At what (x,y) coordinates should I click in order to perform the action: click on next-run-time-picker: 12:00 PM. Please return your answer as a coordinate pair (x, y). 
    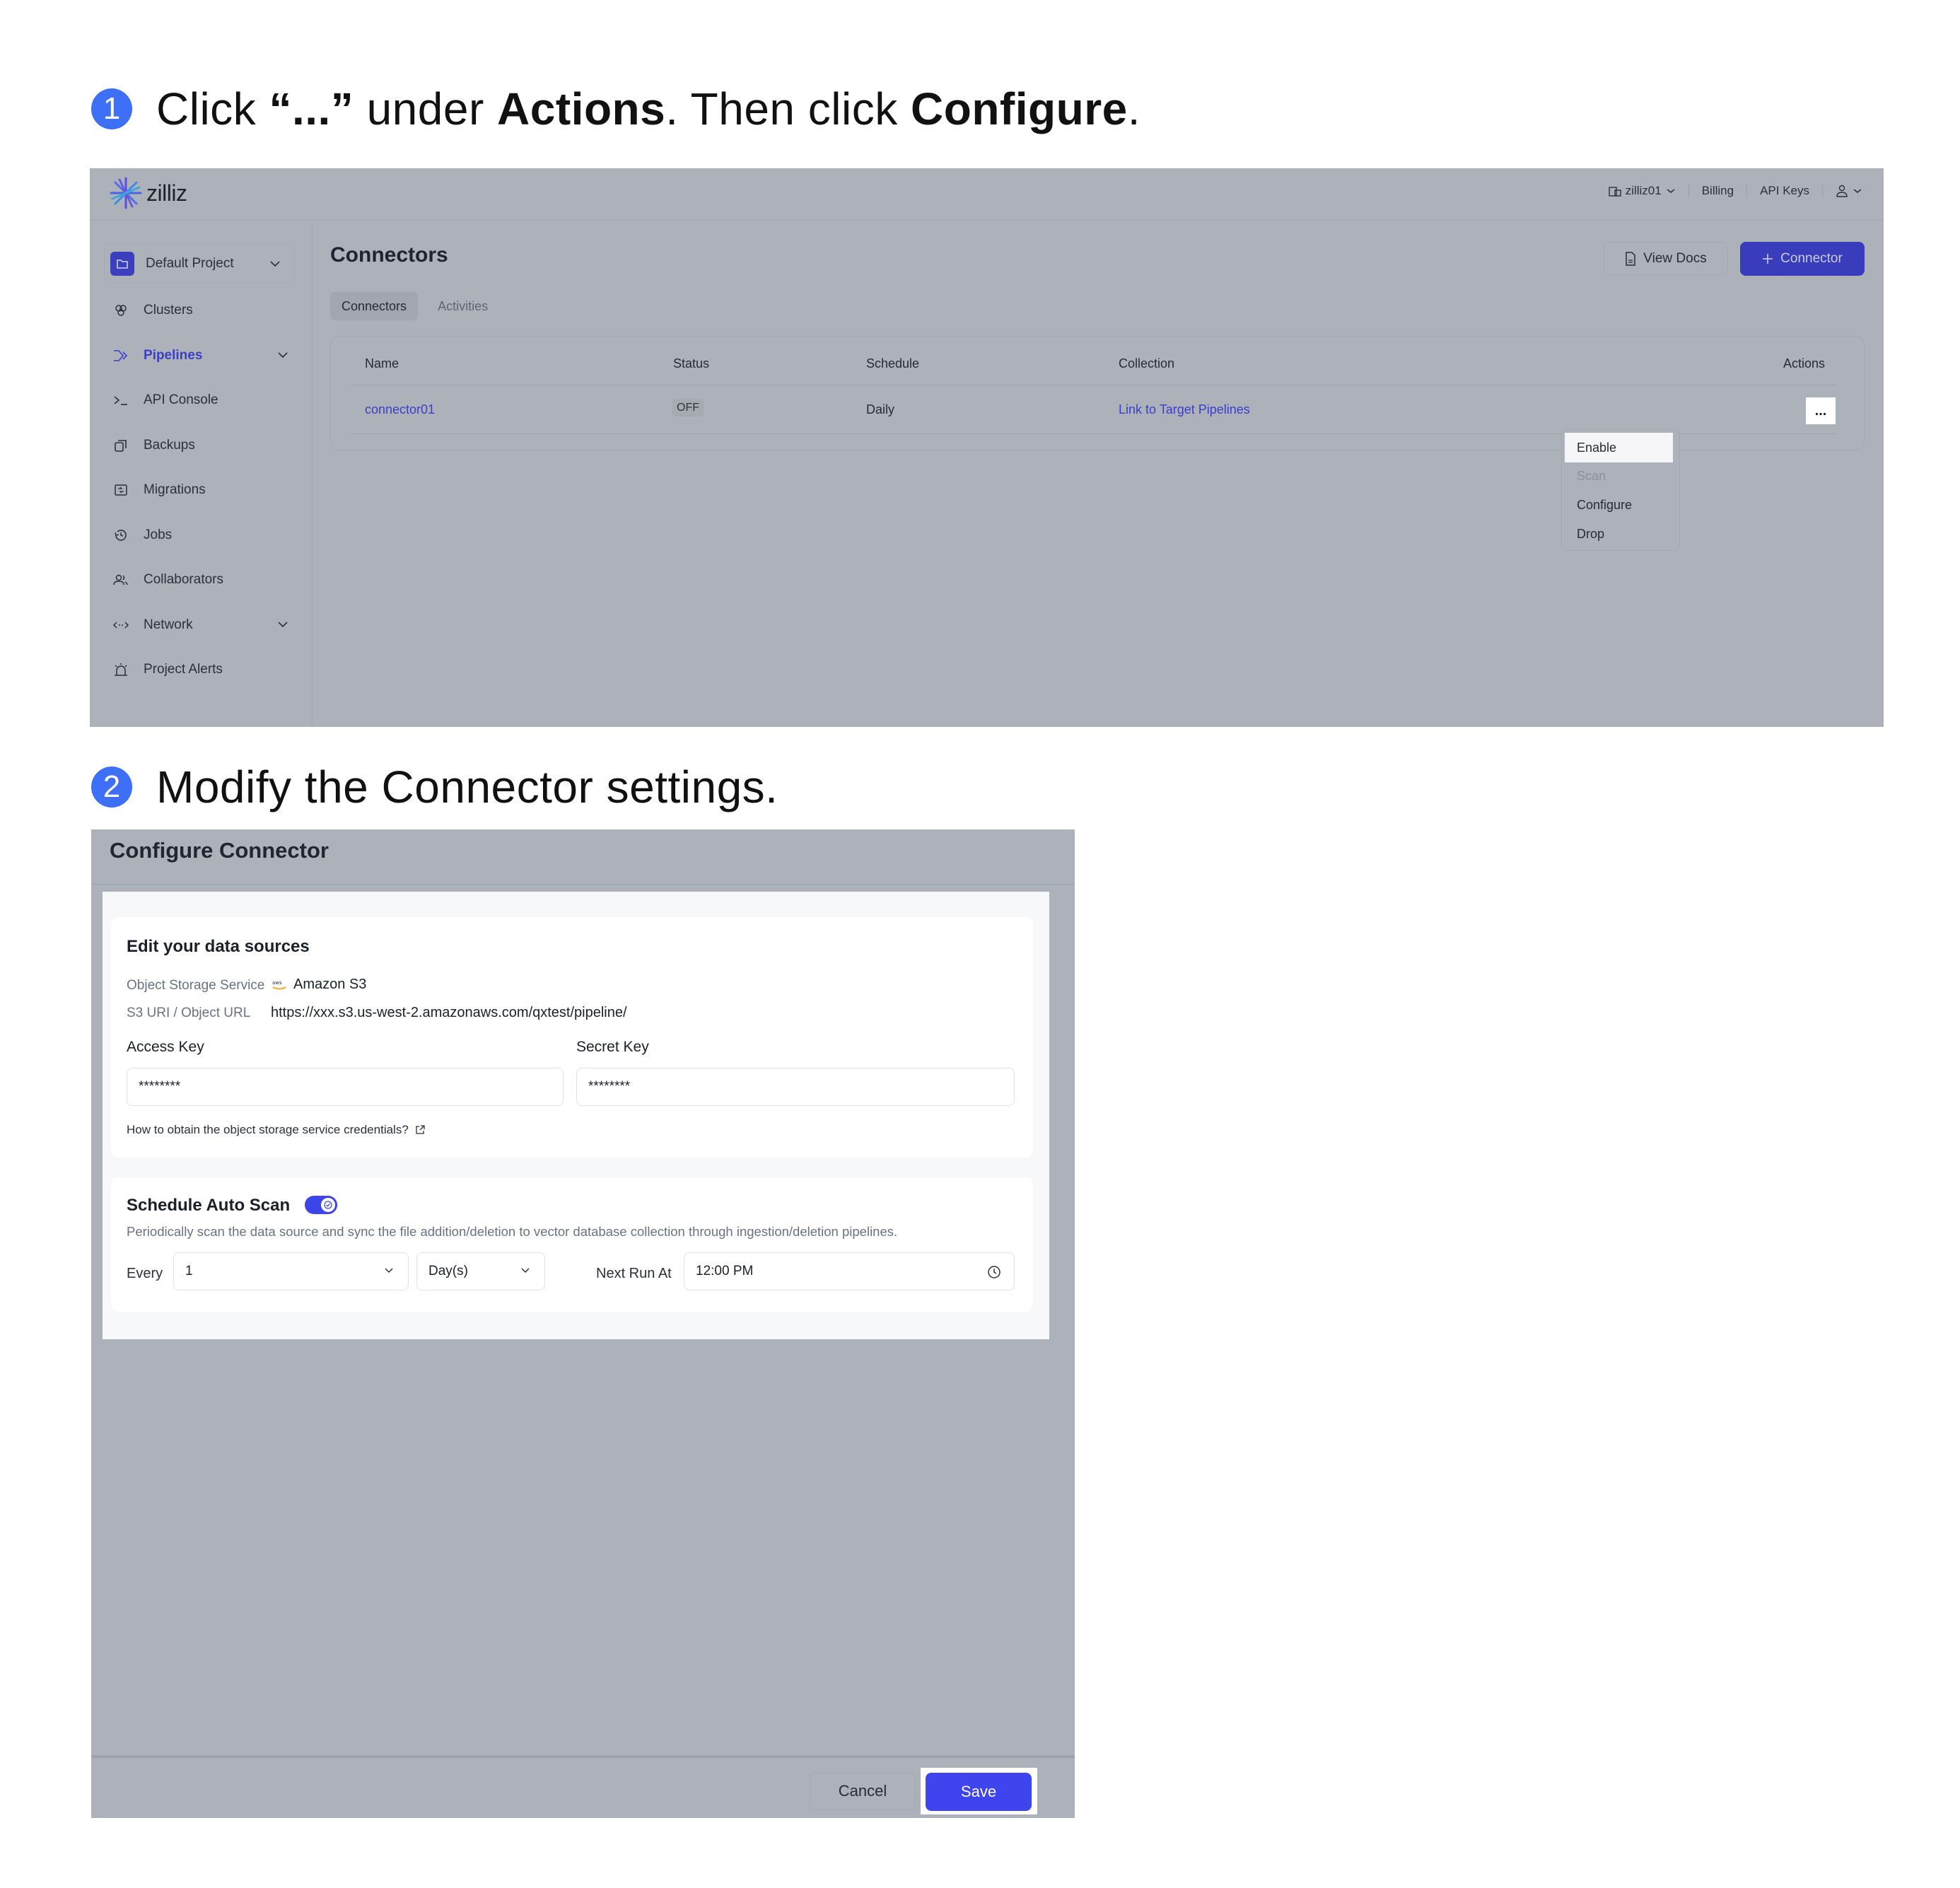
    Looking at the image, I should click on (849, 1271).